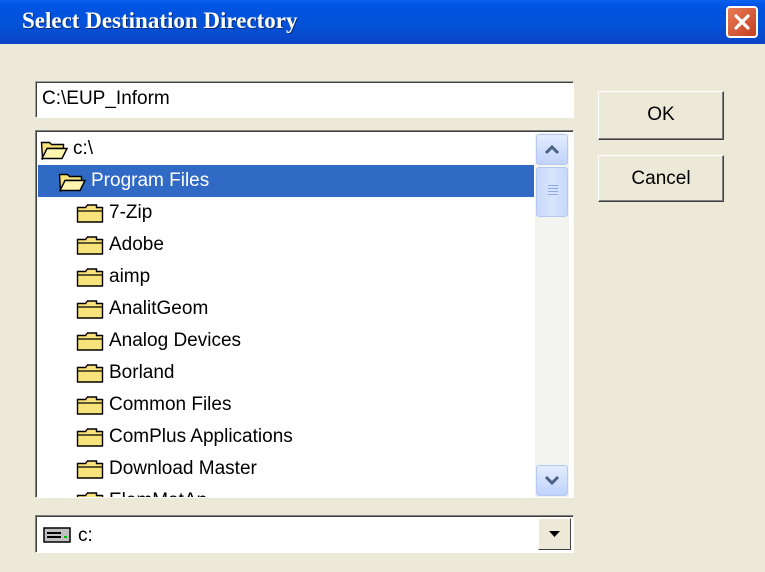 This screenshot has height=572, width=765. I want to click on directory-item-label: Analog Devices, so click(175, 340).